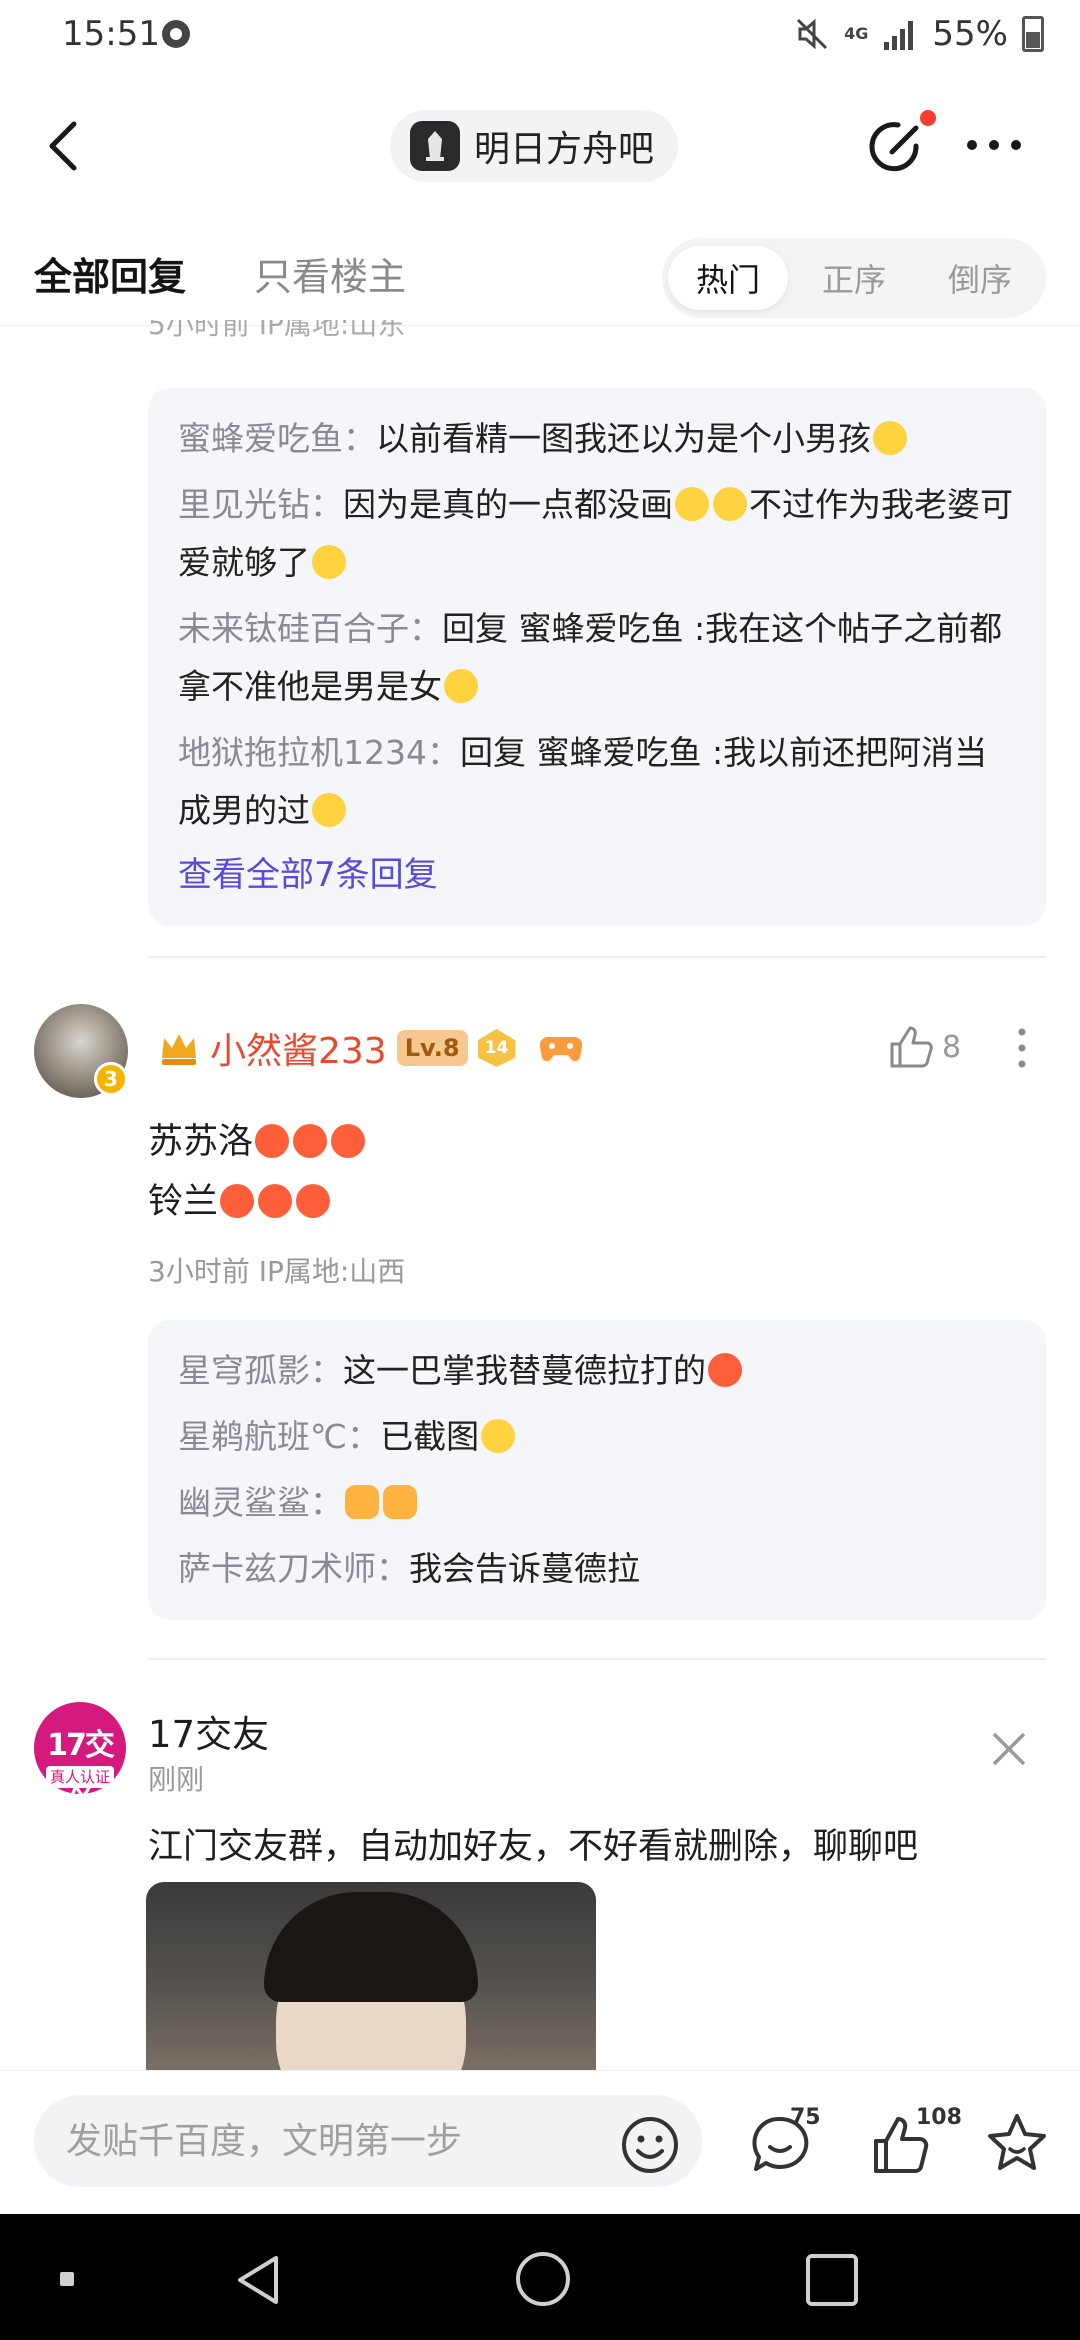 This screenshot has width=1080, height=2340. I want to click on battery-percent: 55%, so click(970, 34).